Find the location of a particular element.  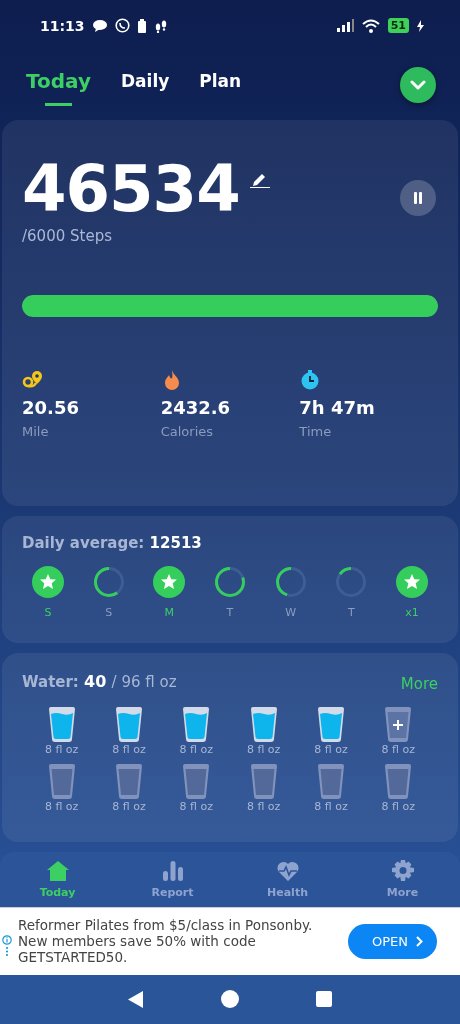

tab: Today is located at coordinates (58, 85).